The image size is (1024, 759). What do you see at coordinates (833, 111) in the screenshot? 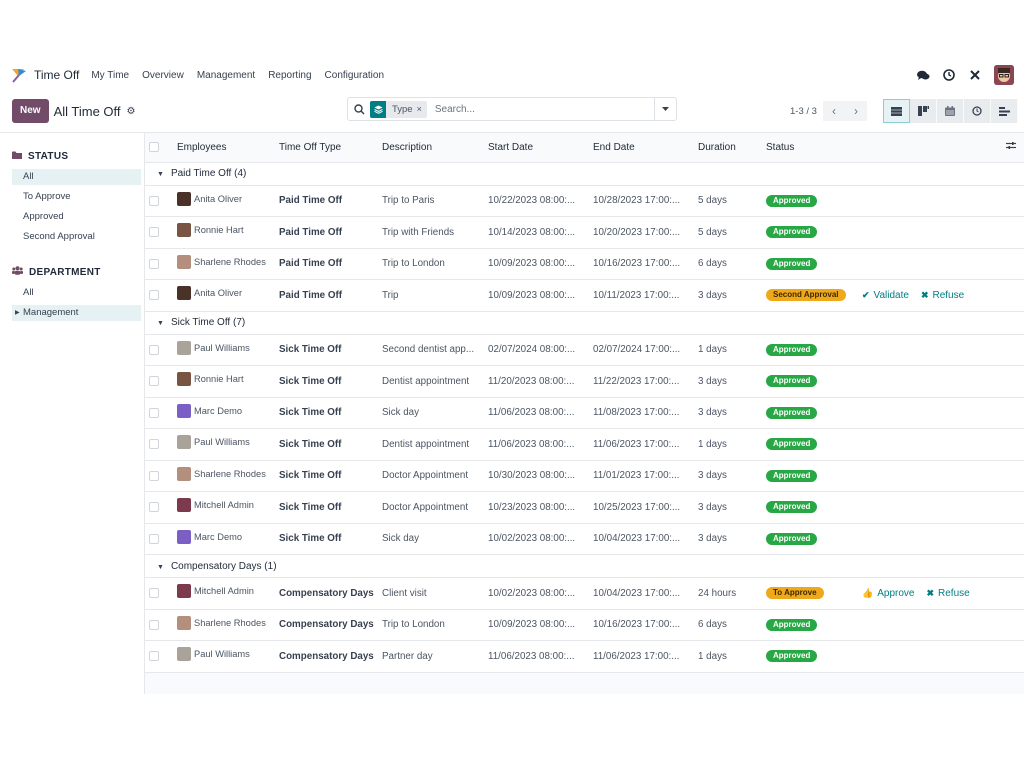
I see `pager-previous-button: ‹` at bounding box center [833, 111].